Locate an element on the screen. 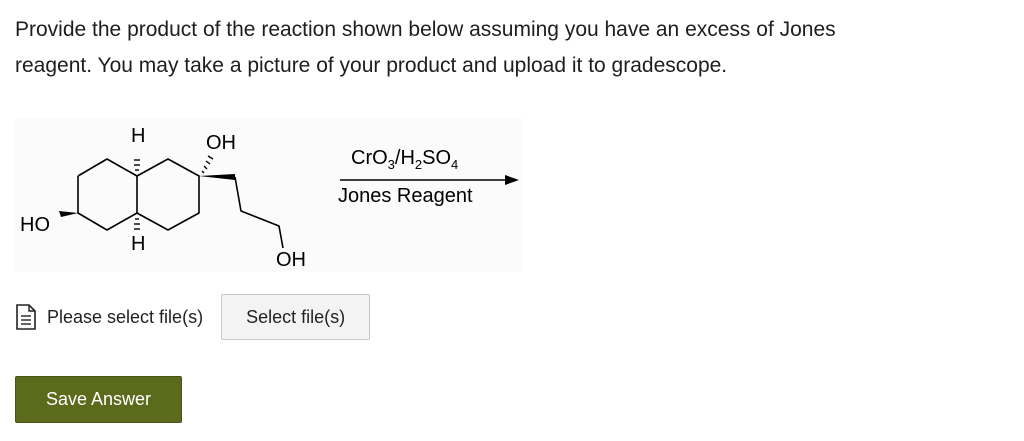 This screenshot has width=1024, height=441. select-files-button: Select file(s) is located at coordinates (296, 317).